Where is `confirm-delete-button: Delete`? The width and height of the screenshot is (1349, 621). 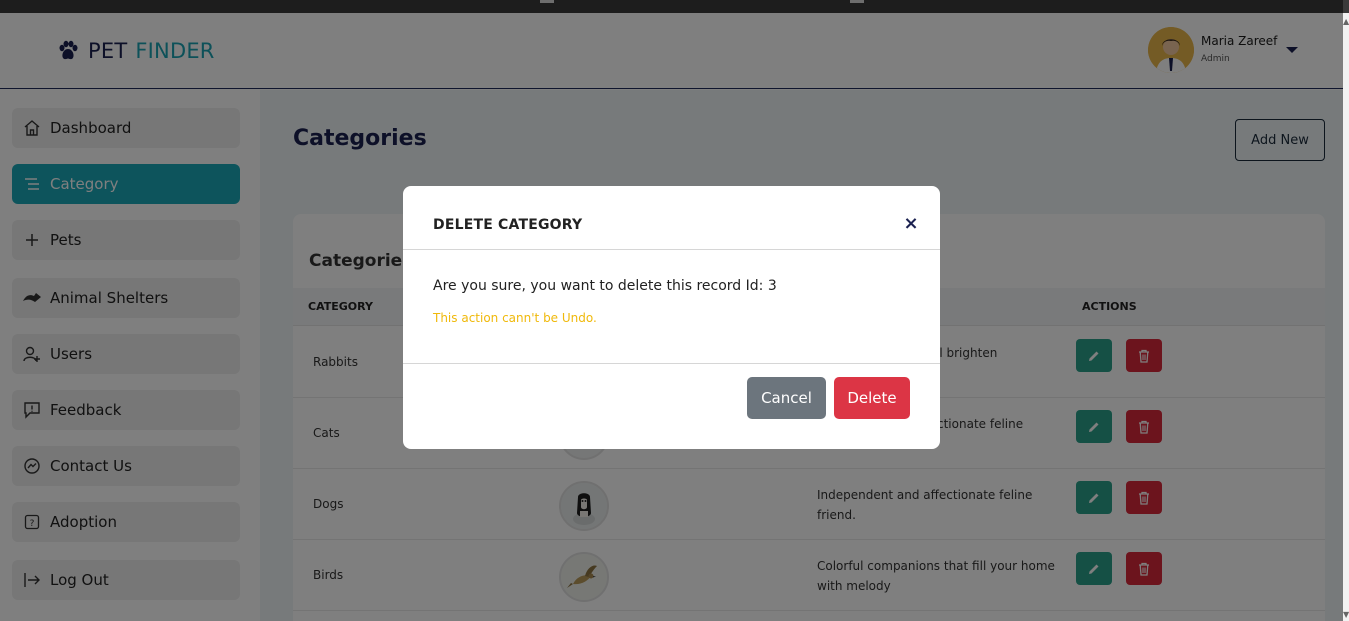
confirm-delete-button: Delete is located at coordinates (872, 398).